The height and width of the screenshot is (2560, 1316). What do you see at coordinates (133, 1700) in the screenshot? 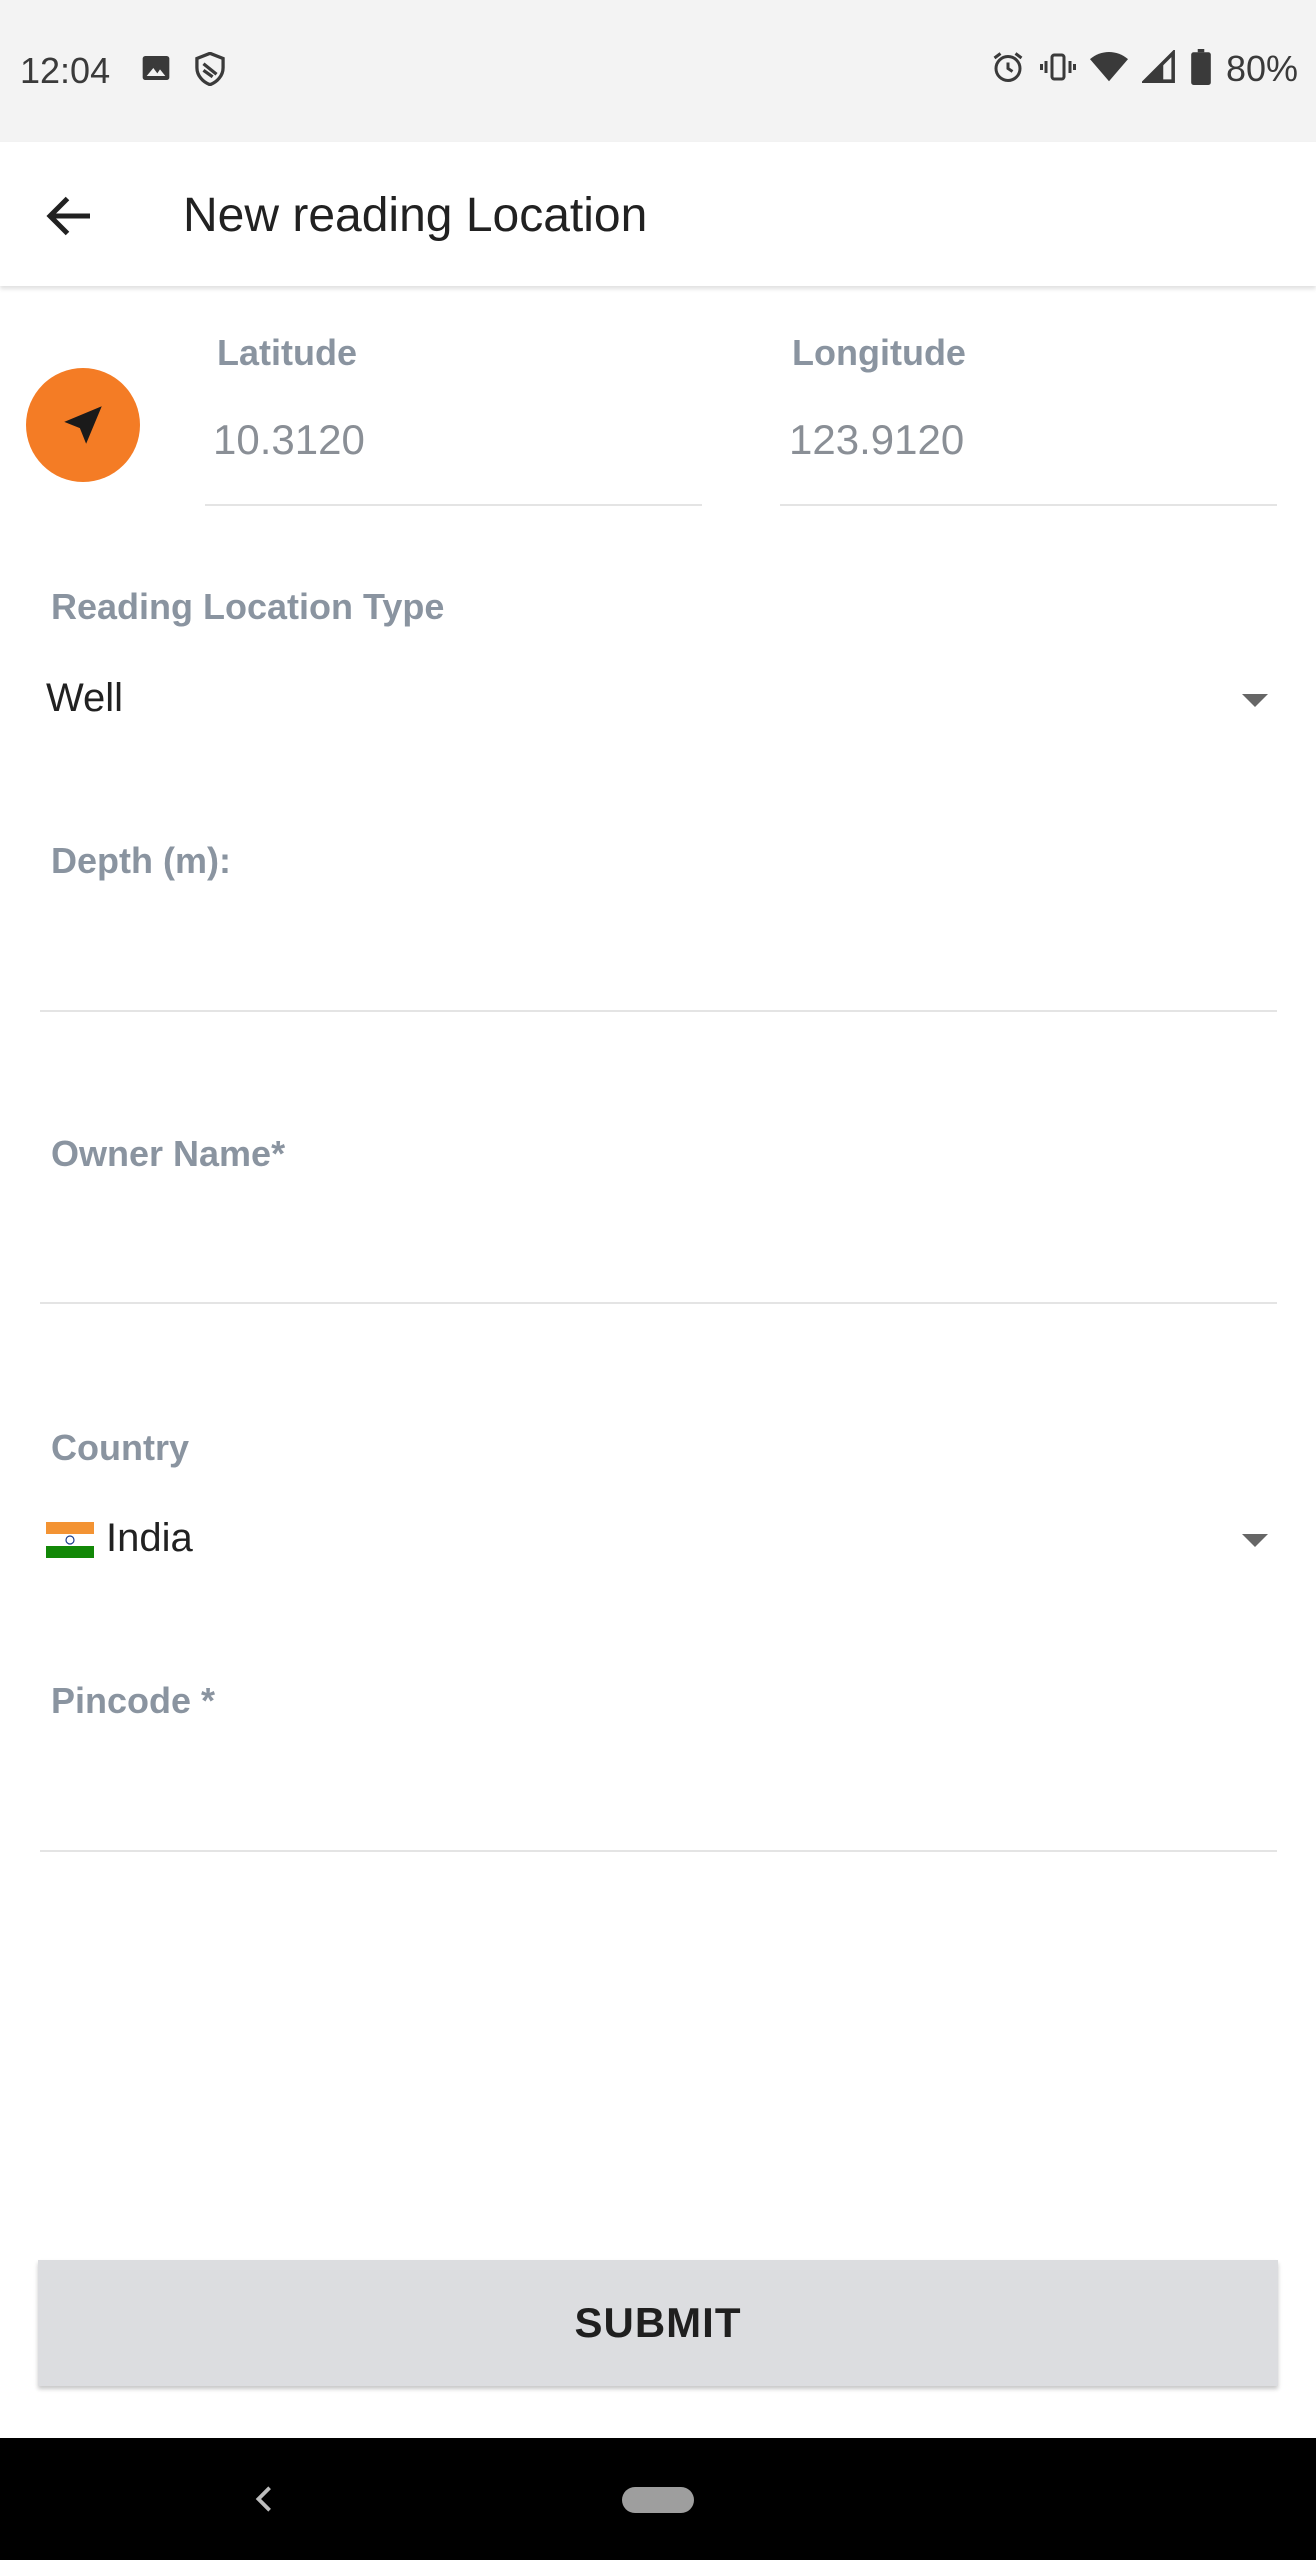
I see `pincode-label: Pincode *` at bounding box center [133, 1700].